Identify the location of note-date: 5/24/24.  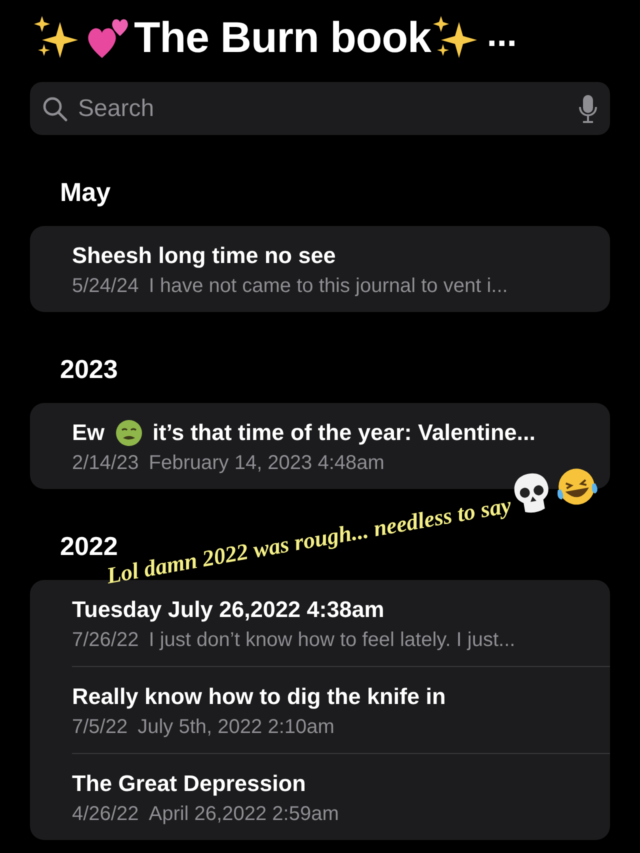
(105, 286).